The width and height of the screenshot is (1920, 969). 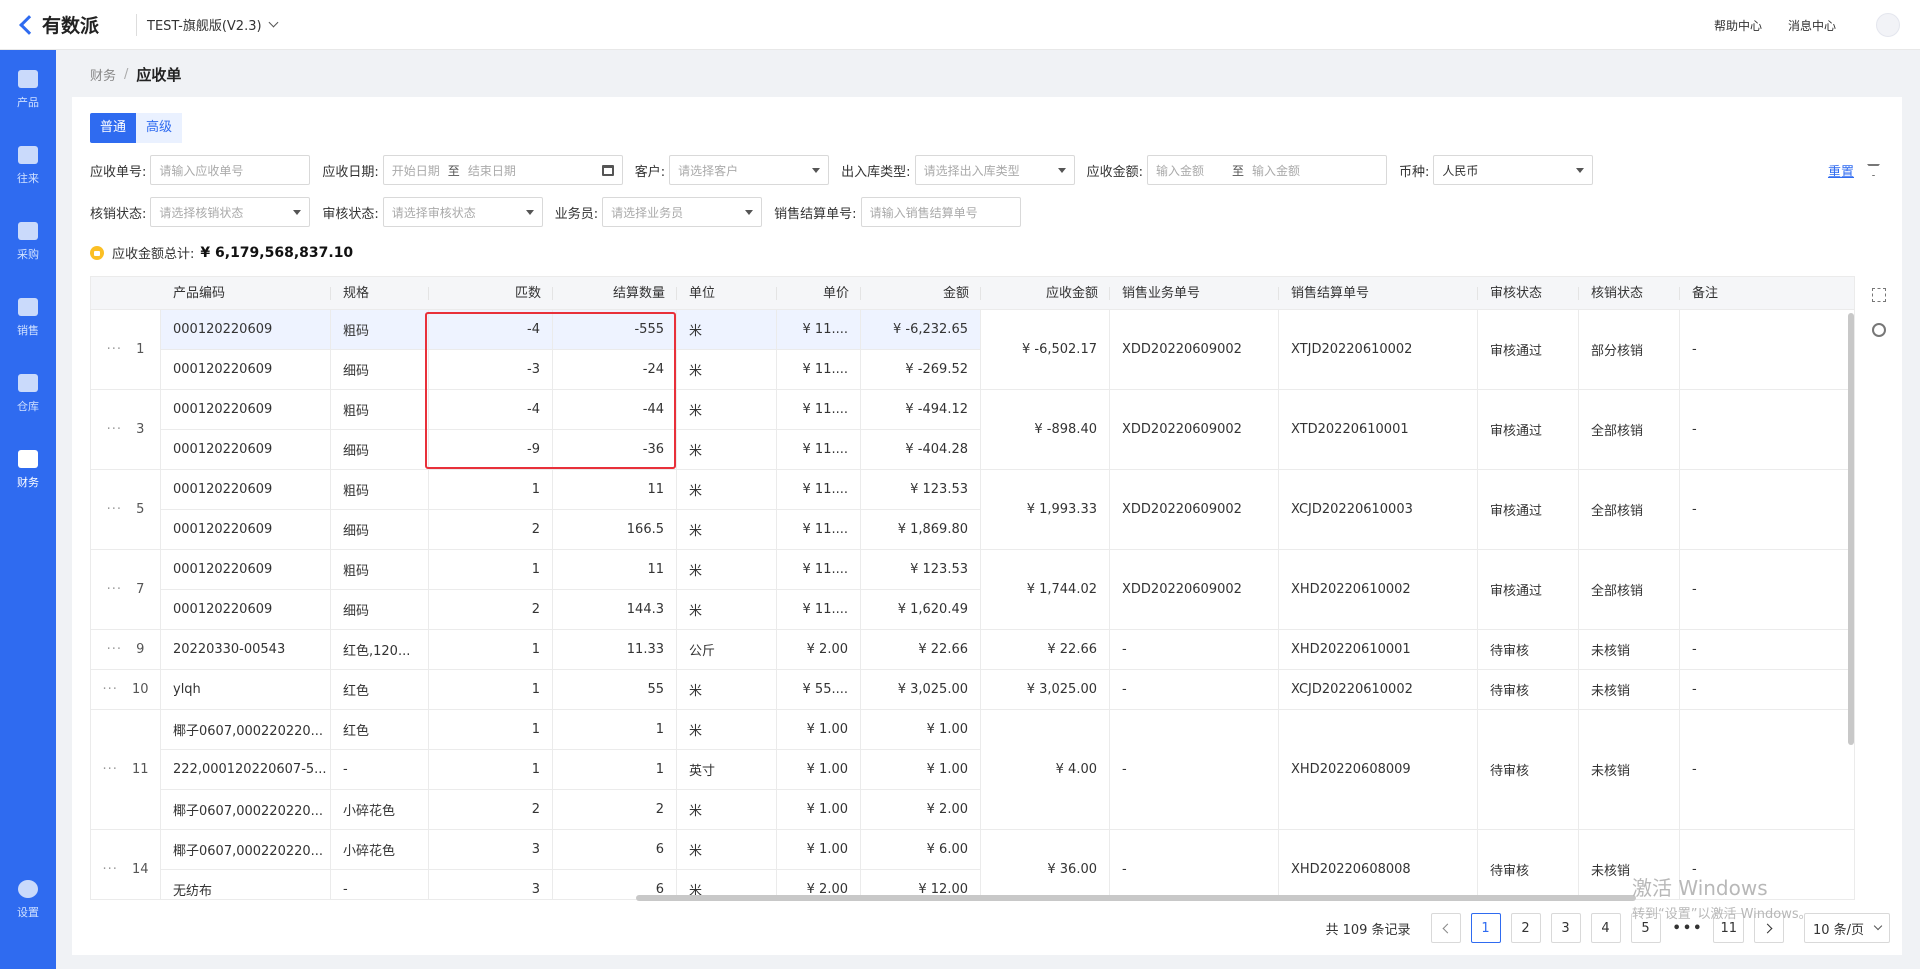 I want to click on sidebar-item-finance: 财务, so click(x=28, y=470).